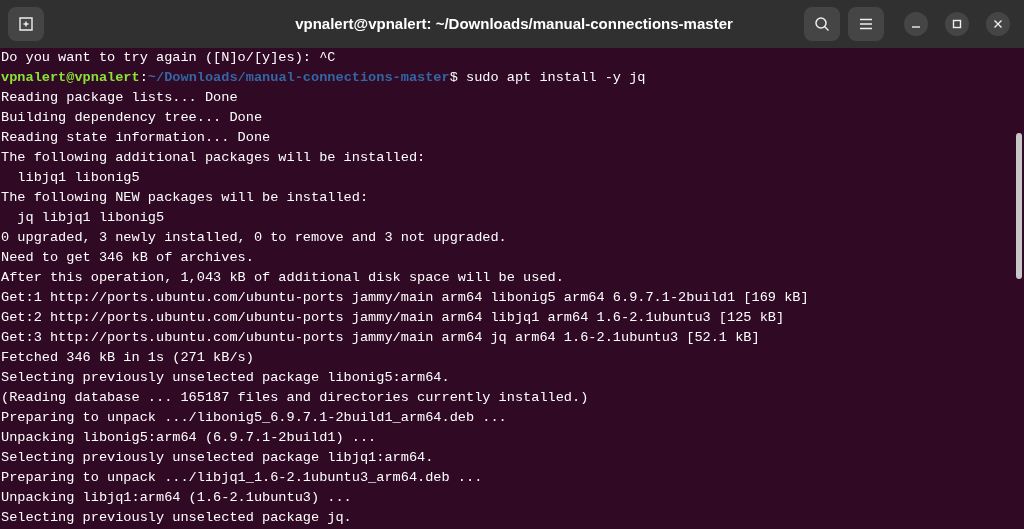 Image resolution: width=1024 pixels, height=529 pixels. I want to click on new-tab-icon, so click(26, 24).